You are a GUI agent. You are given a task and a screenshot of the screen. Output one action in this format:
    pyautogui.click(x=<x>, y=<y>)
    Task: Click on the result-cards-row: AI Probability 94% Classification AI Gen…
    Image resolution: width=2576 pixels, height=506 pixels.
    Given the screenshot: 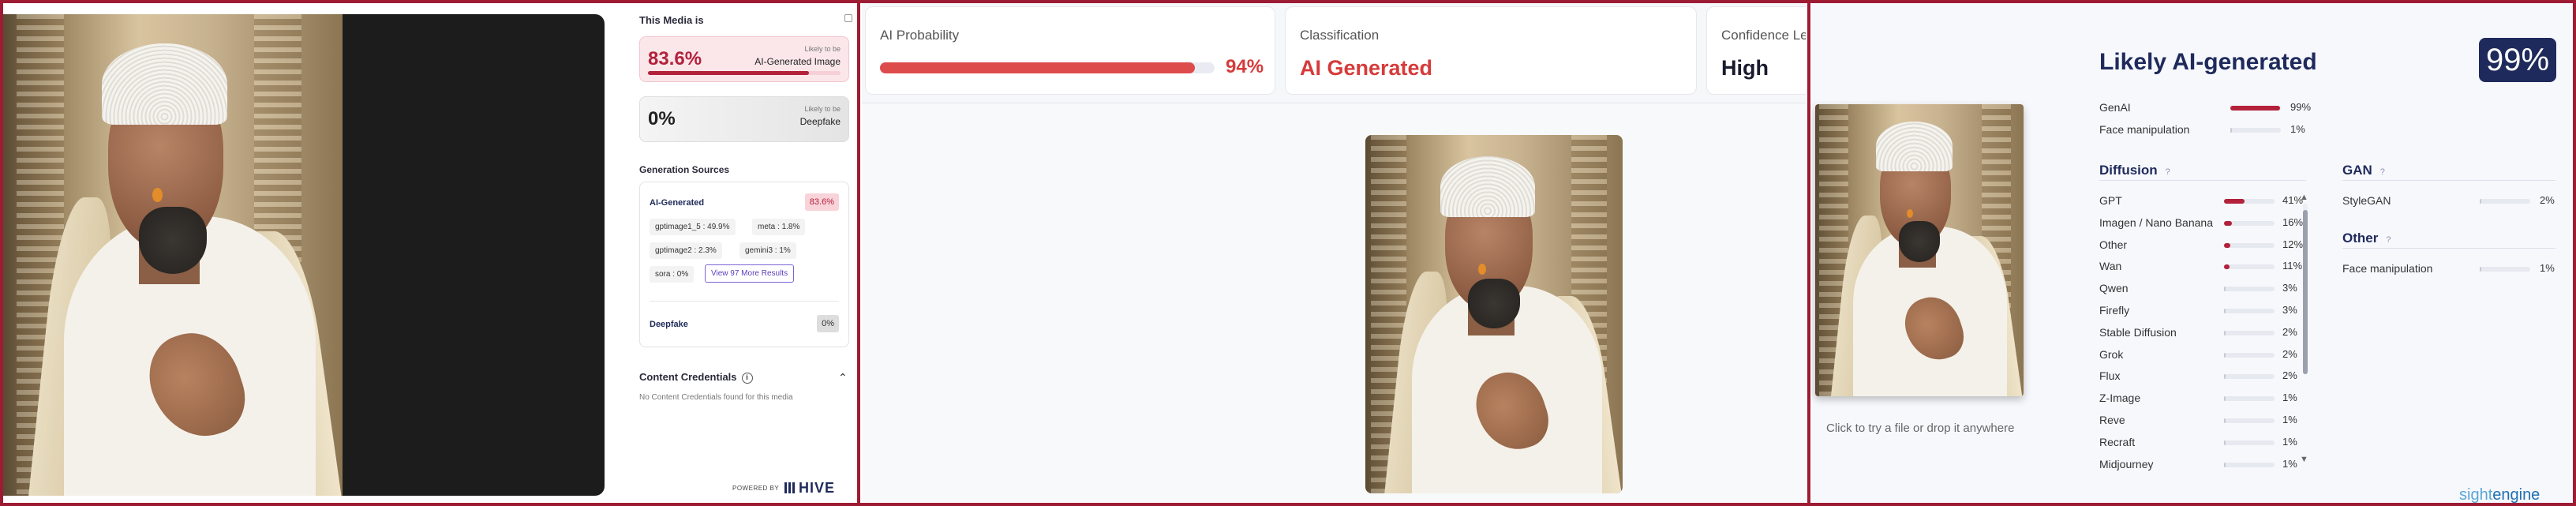 What is the action you would take?
    pyautogui.click(x=1334, y=53)
    